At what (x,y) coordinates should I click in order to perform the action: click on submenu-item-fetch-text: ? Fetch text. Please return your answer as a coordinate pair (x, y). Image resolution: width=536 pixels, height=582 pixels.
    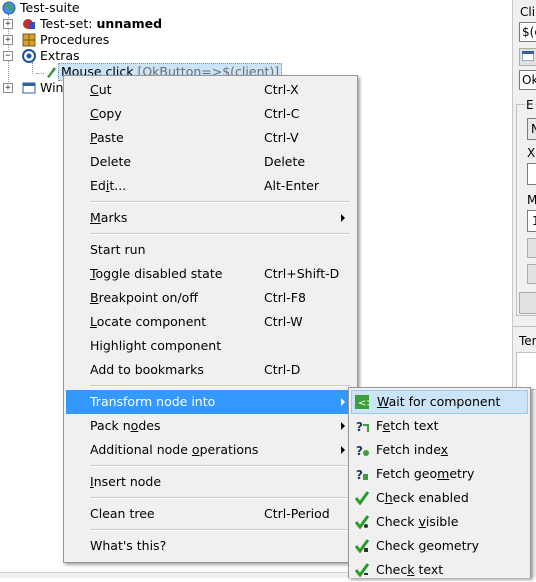
    Looking at the image, I should click on (439, 426).